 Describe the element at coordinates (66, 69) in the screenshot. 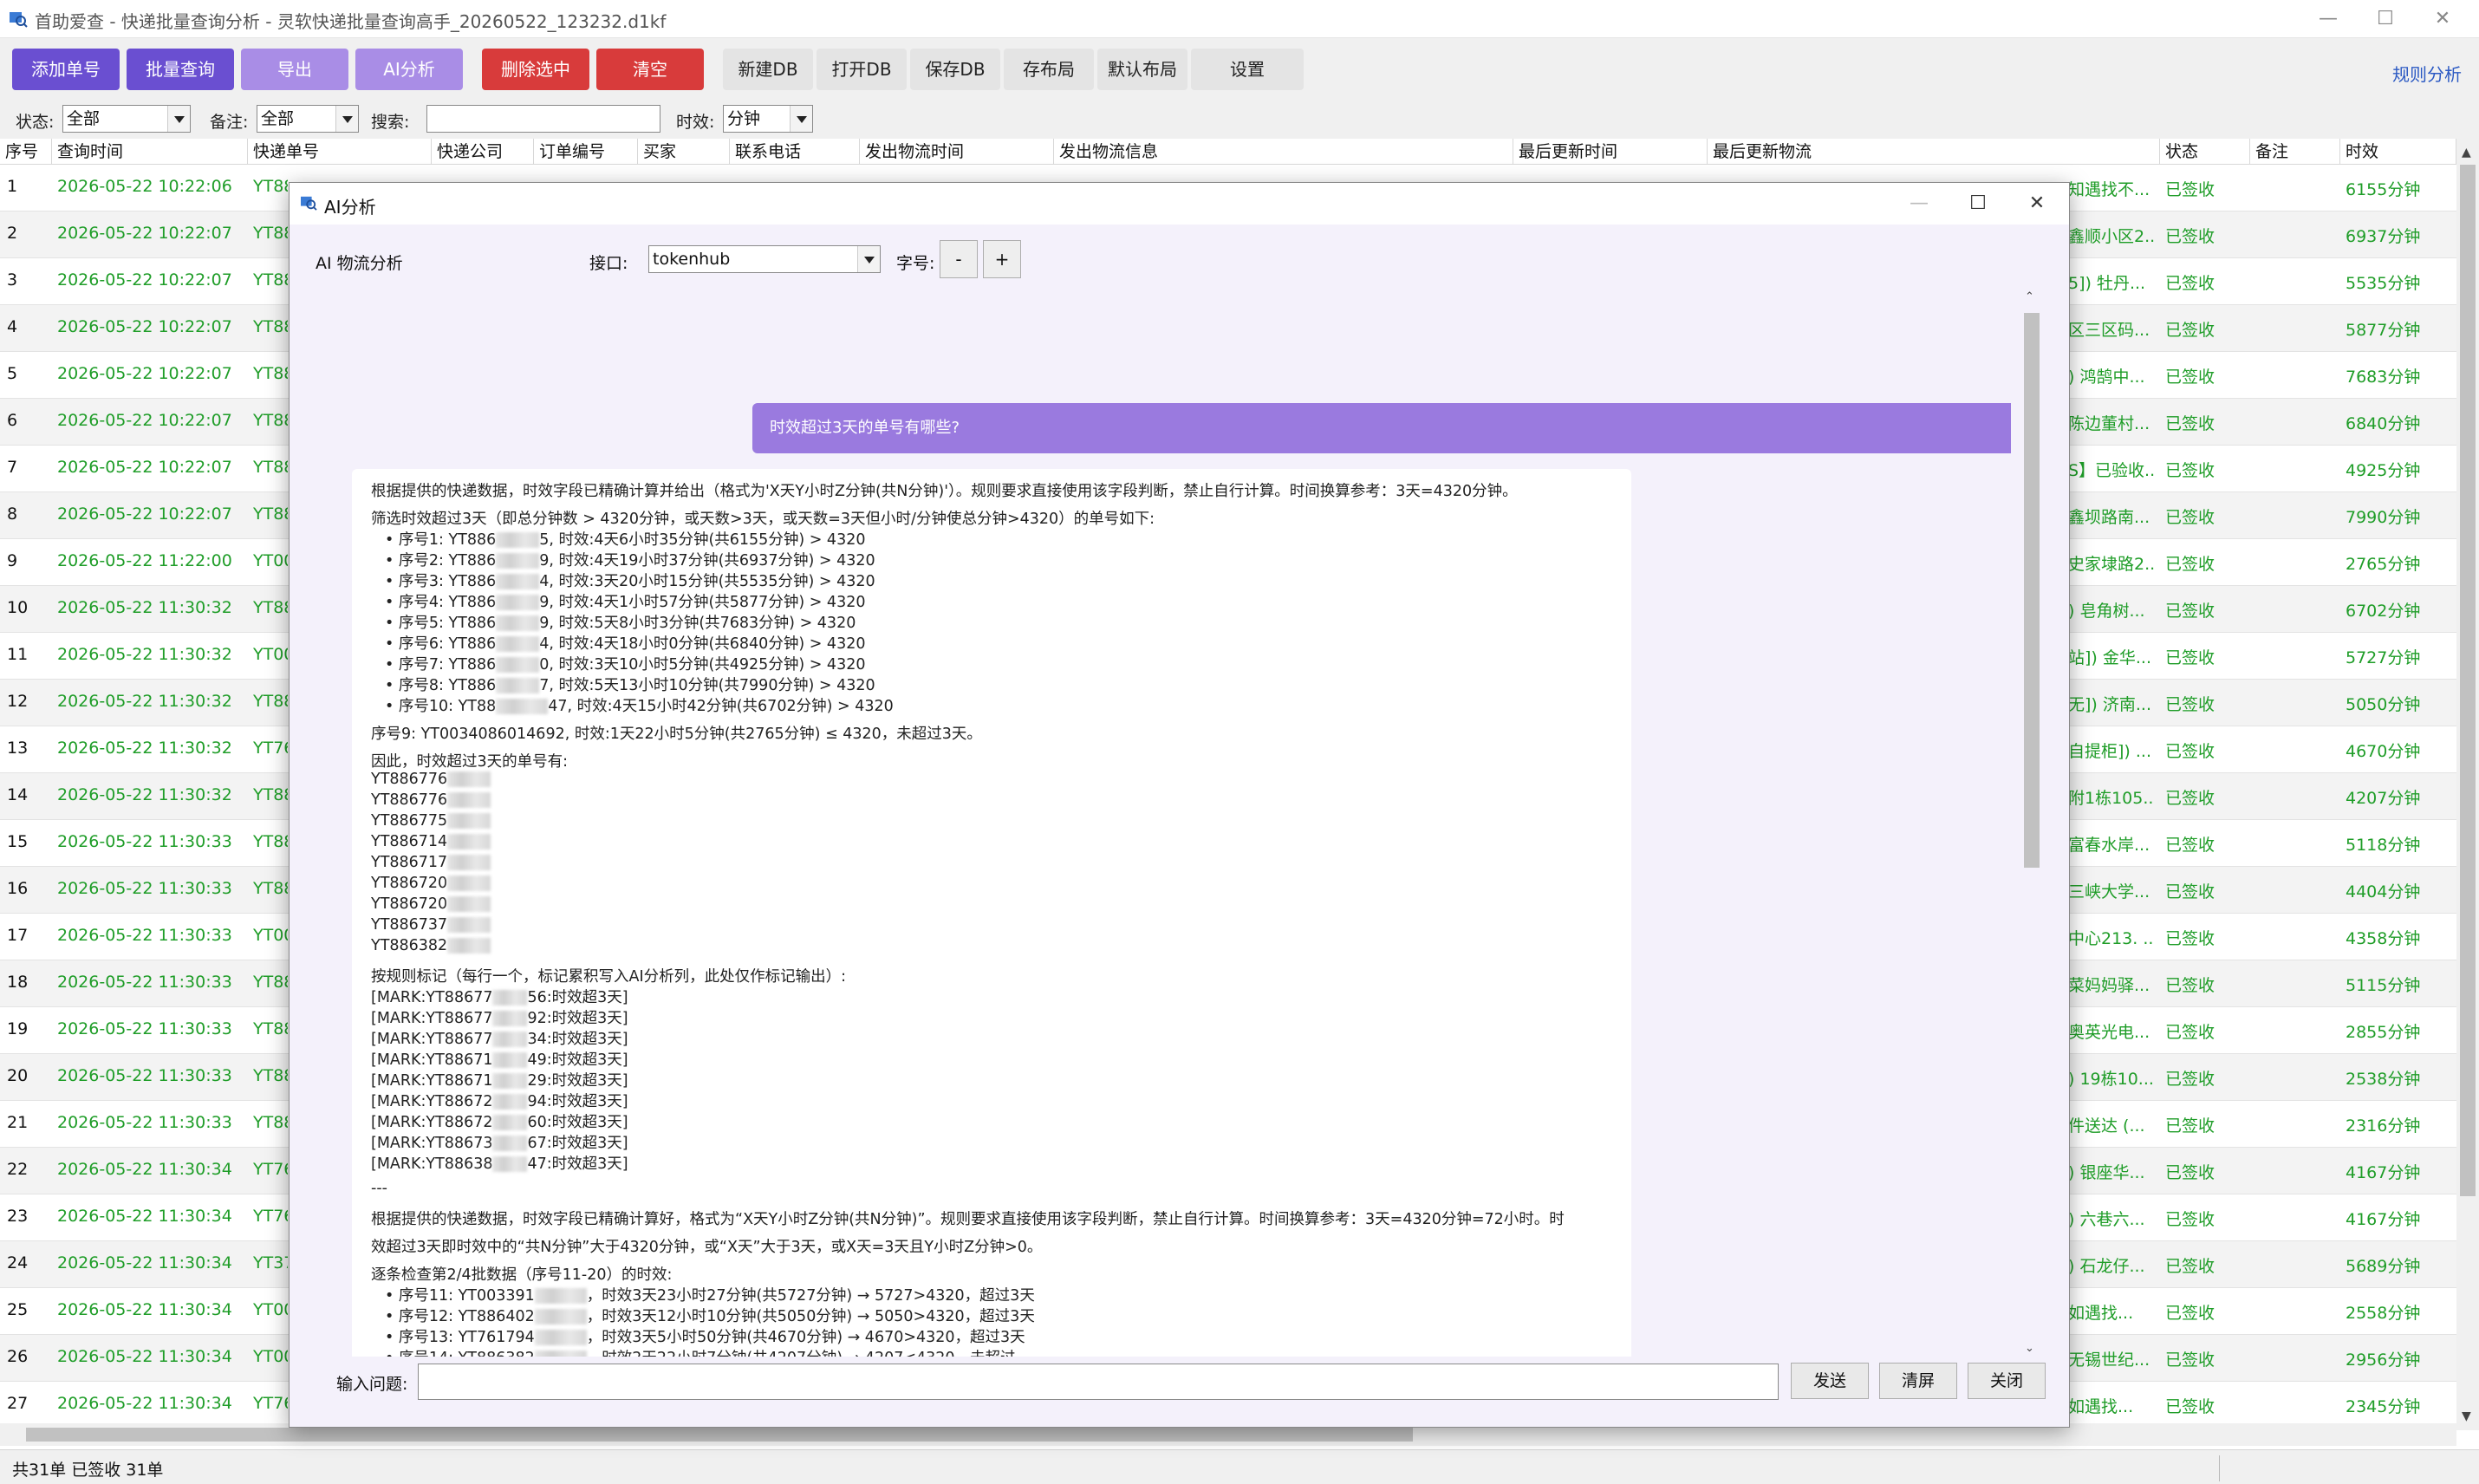

I see `add-tracking-button: 添加单号` at that location.